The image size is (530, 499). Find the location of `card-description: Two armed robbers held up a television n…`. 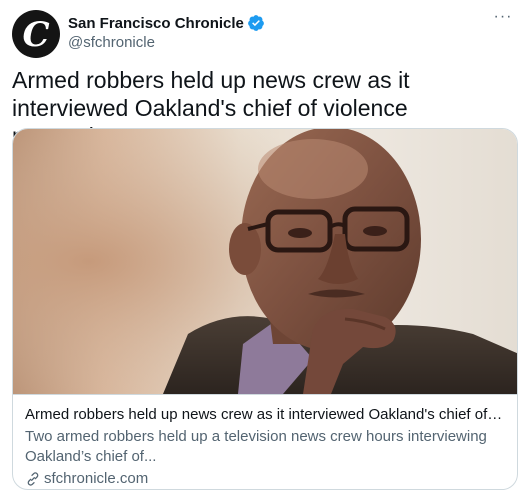

card-description: Two armed robbers held up a television n… is located at coordinates (256, 446).